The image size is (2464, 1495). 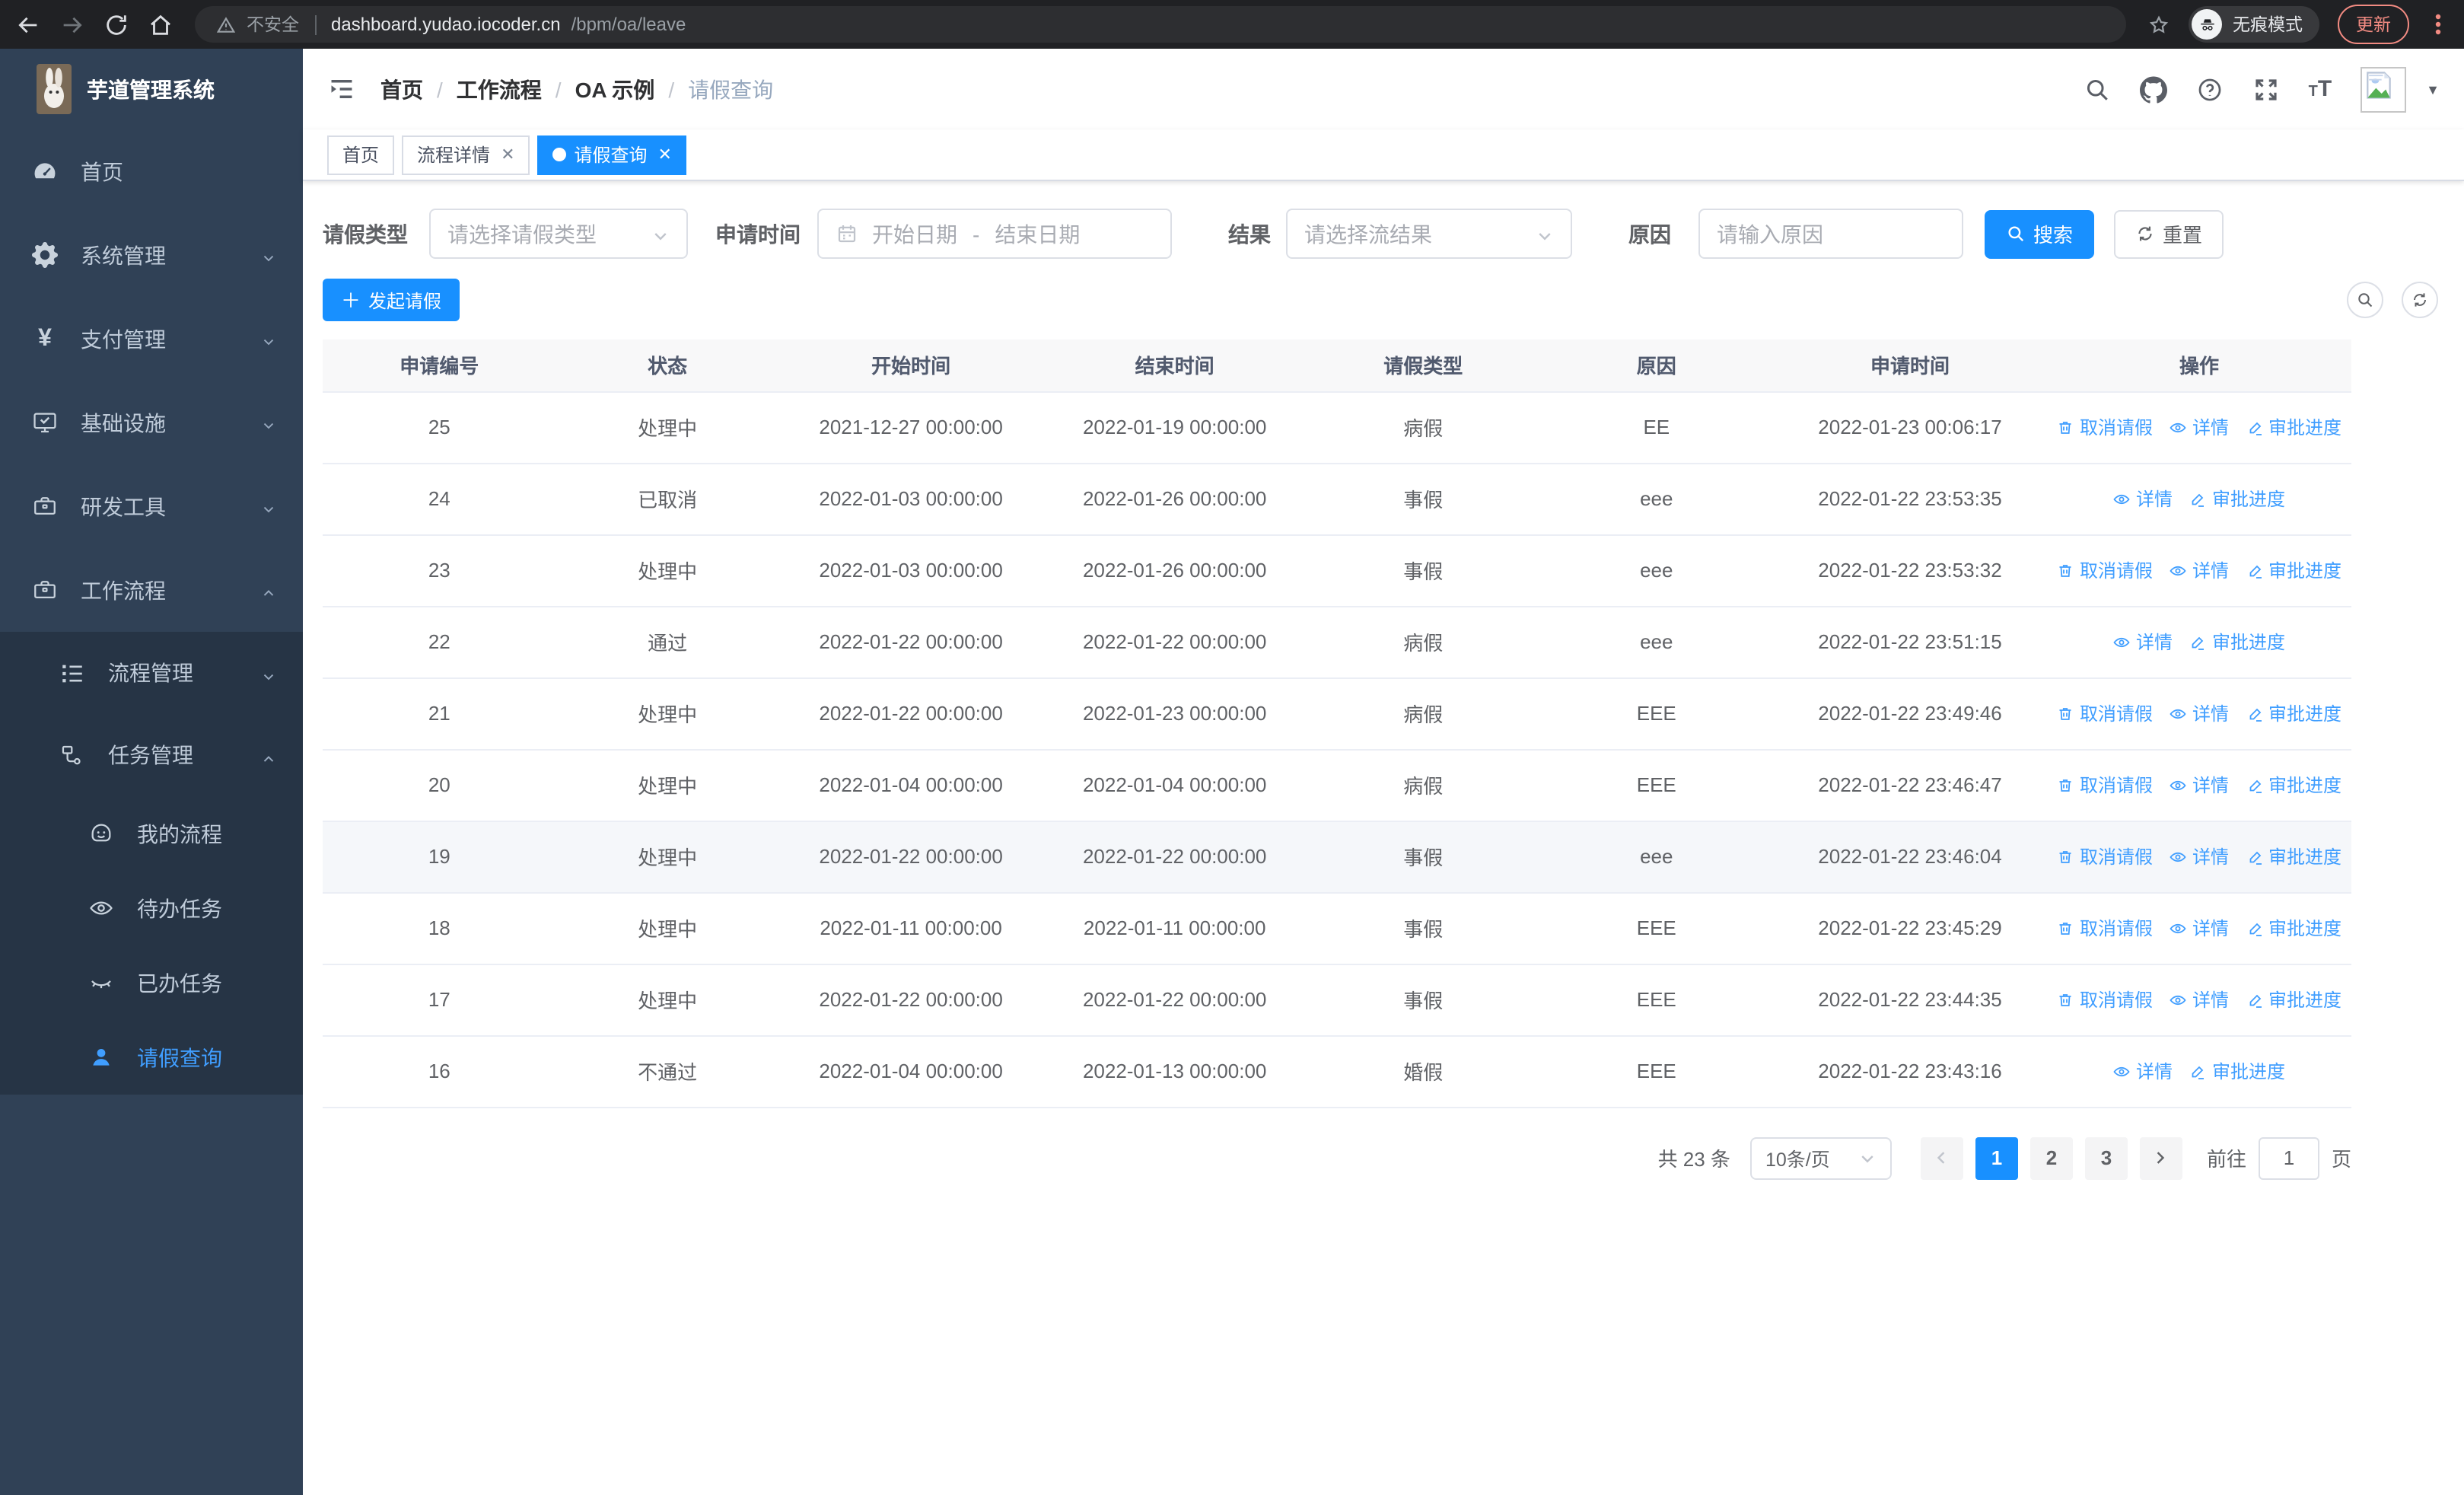 I want to click on result-select: 请选择流结果, so click(x=1429, y=234).